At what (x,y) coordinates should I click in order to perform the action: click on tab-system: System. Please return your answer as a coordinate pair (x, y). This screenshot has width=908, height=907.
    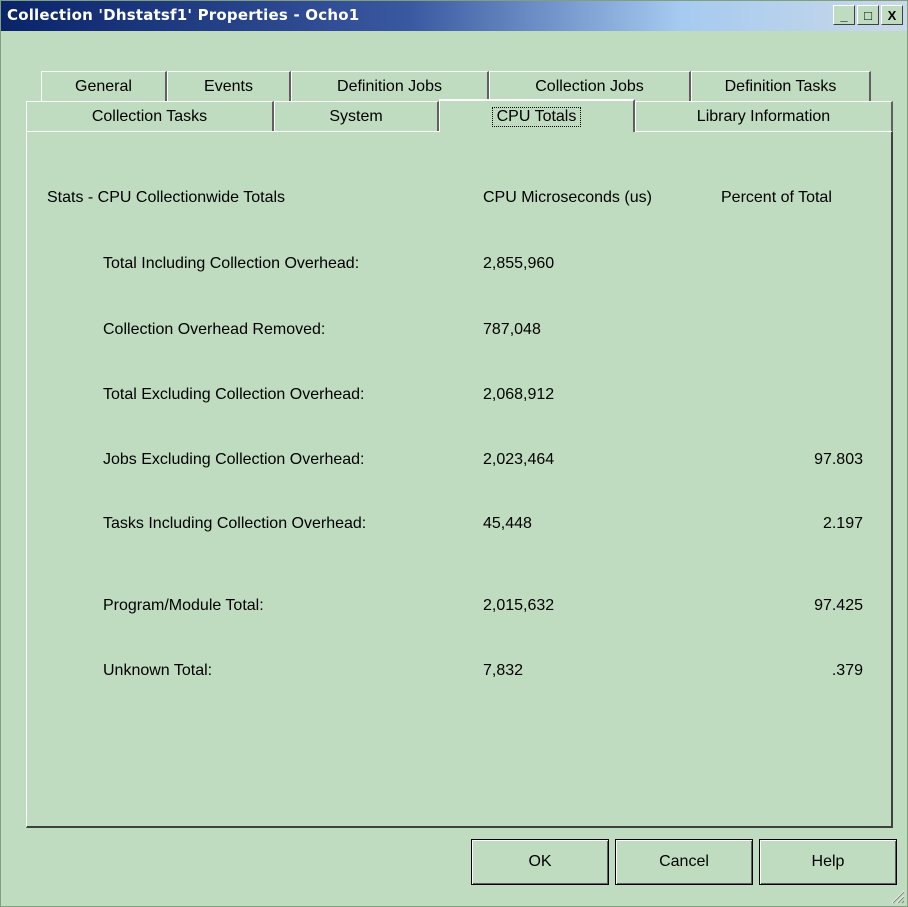
    Looking at the image, I should click on (356, 116).